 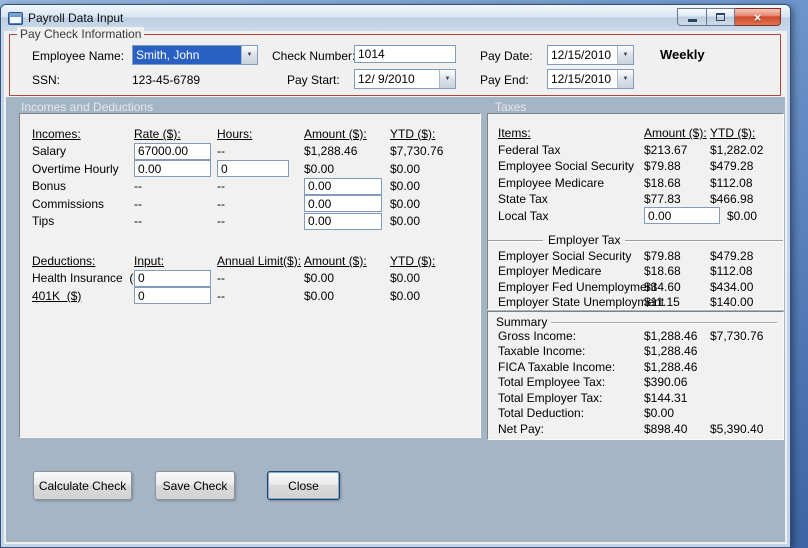 What do you see at coordinates (731, 182) in the screenshot?
I see `employee-medicare-ytd: $112.08` at bounding box center [731, 182].